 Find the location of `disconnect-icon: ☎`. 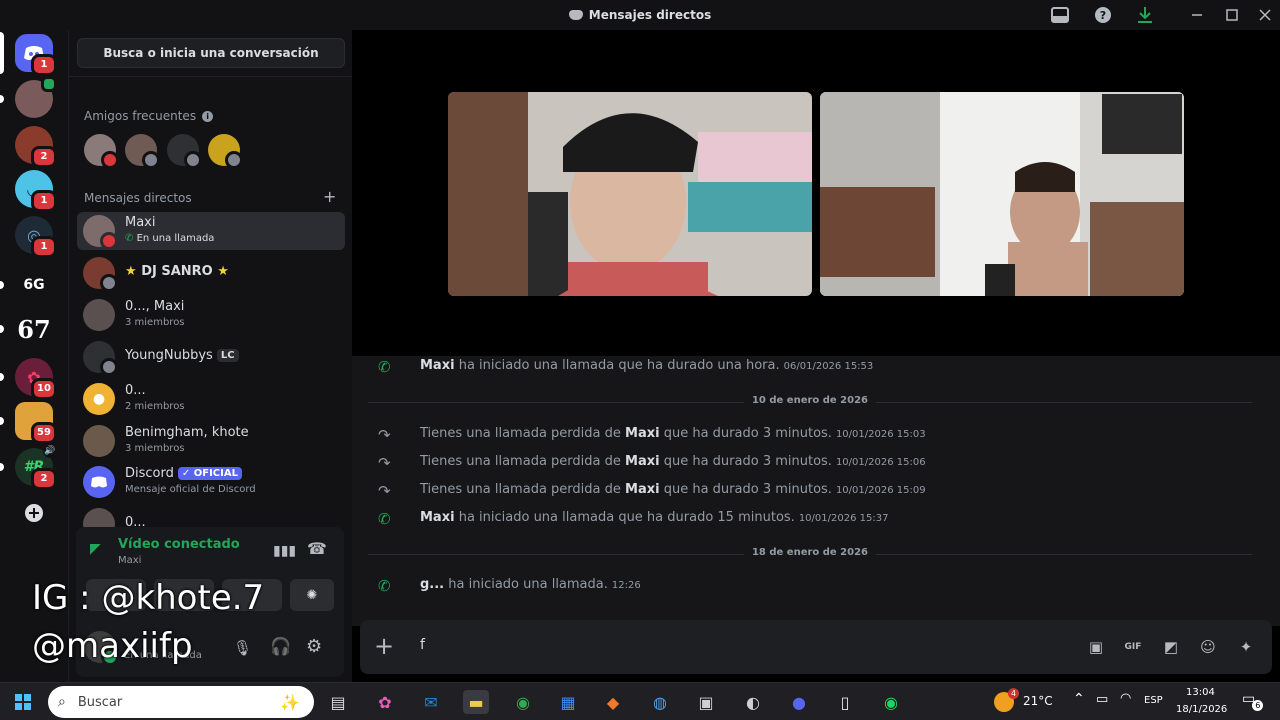

disconnect-icon: ☎ is located at coordinates (317, 548).